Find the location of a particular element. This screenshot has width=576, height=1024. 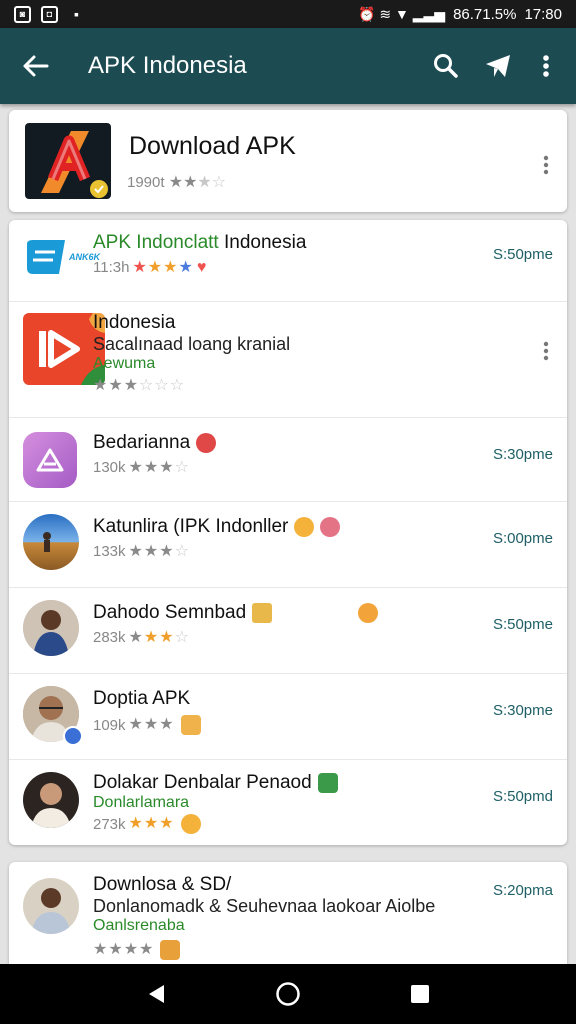

search-icon is located at coordinates (446, 66).